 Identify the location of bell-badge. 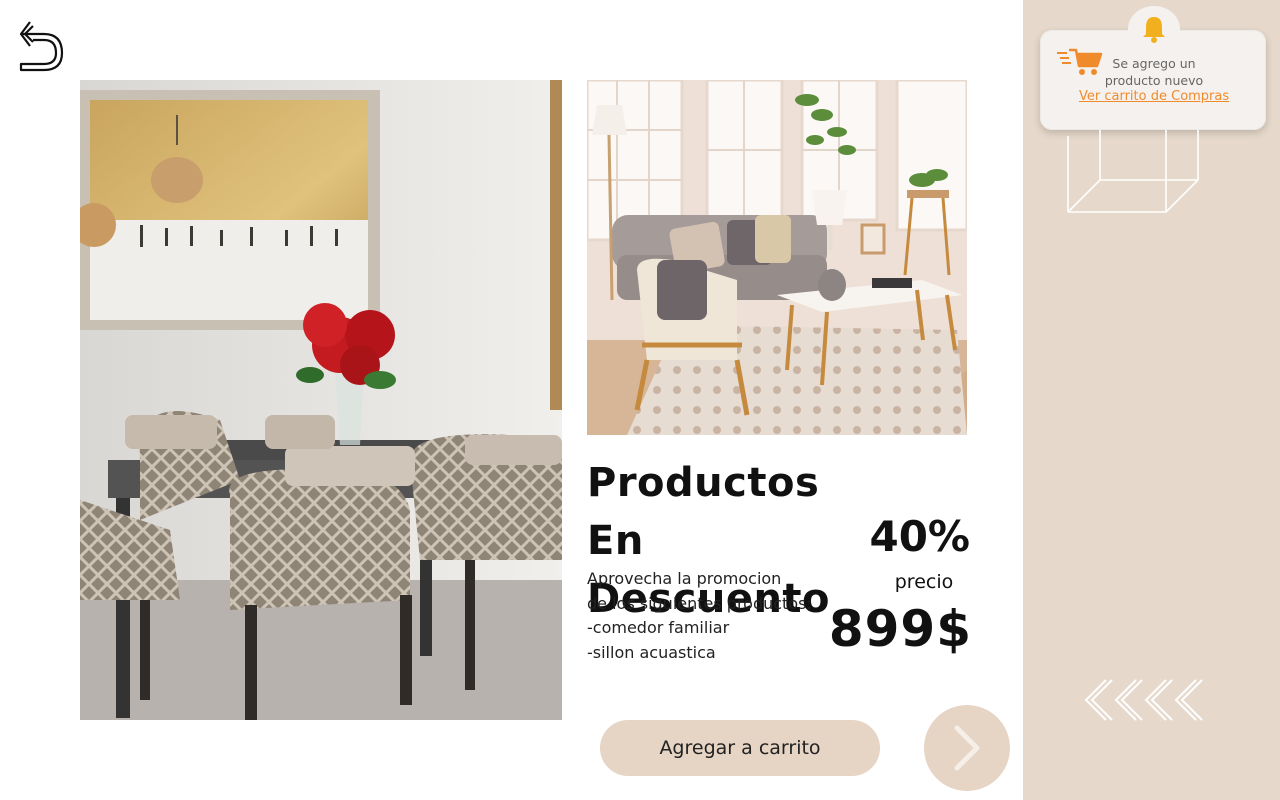
(1154, 29).